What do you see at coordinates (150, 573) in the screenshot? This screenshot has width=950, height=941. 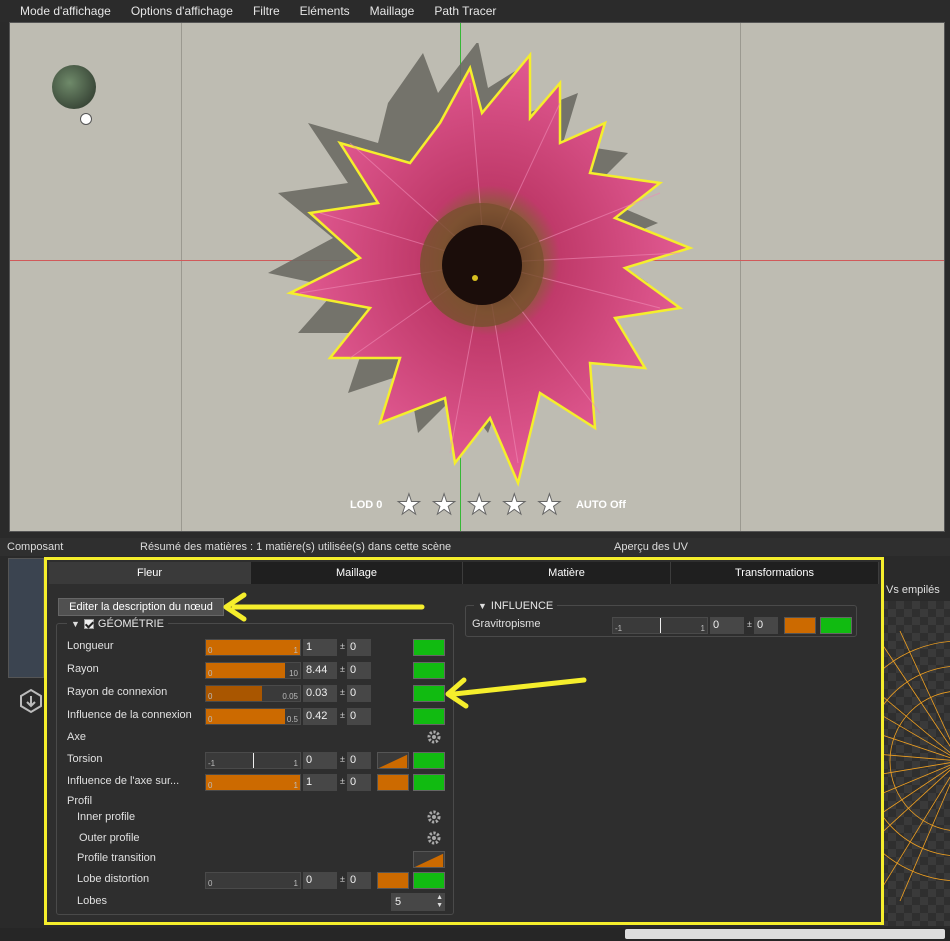 I see `tab-fleur: Fleur` at bounding box center [150, 573].